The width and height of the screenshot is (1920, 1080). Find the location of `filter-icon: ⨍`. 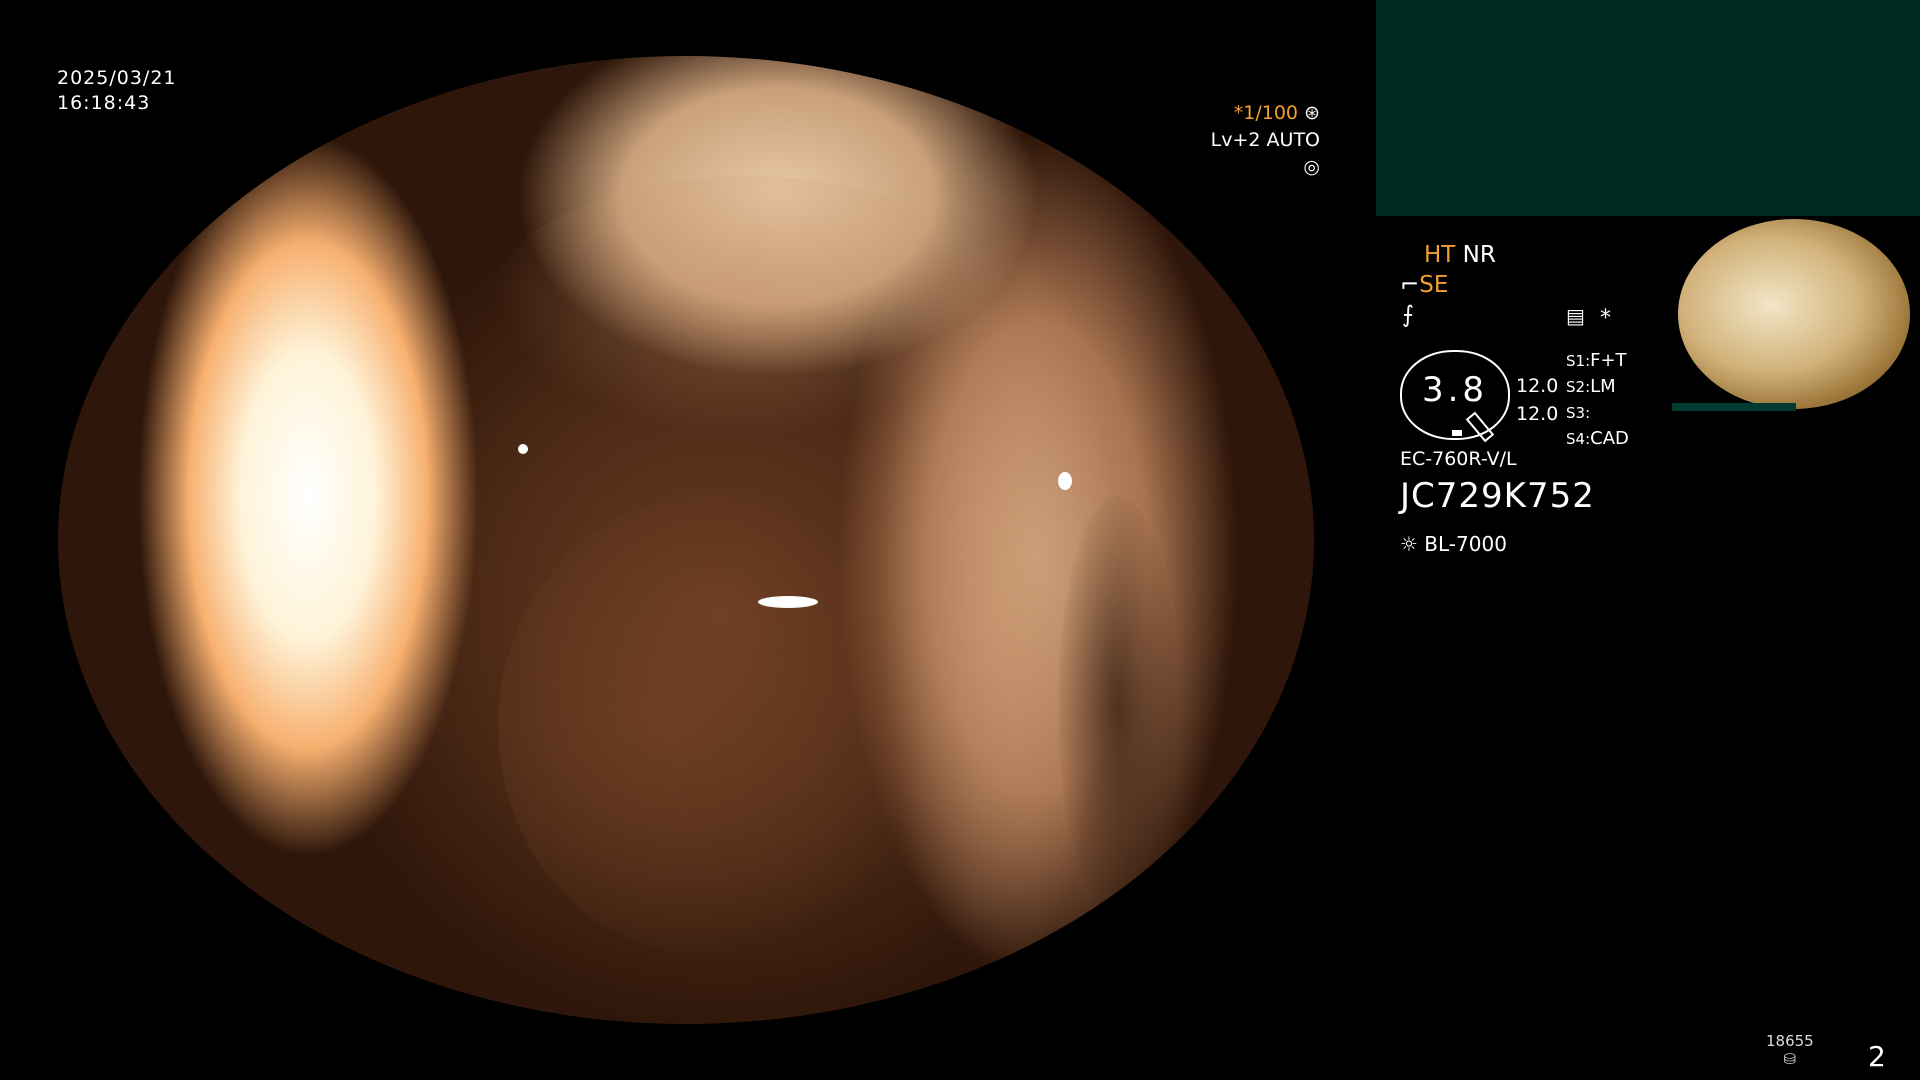

filter-icon: ⨍ is located at coordinates (1408, 315).